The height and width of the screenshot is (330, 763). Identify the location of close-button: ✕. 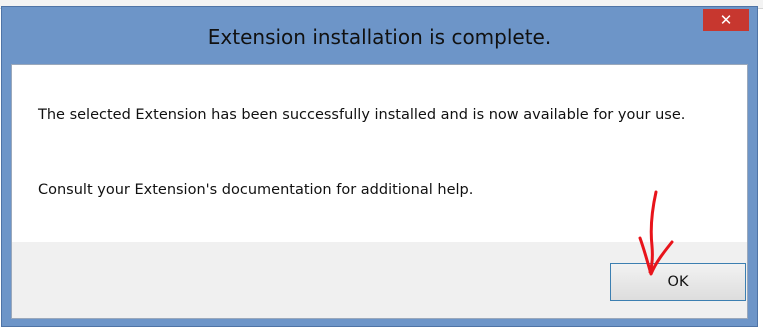
(726, 20).